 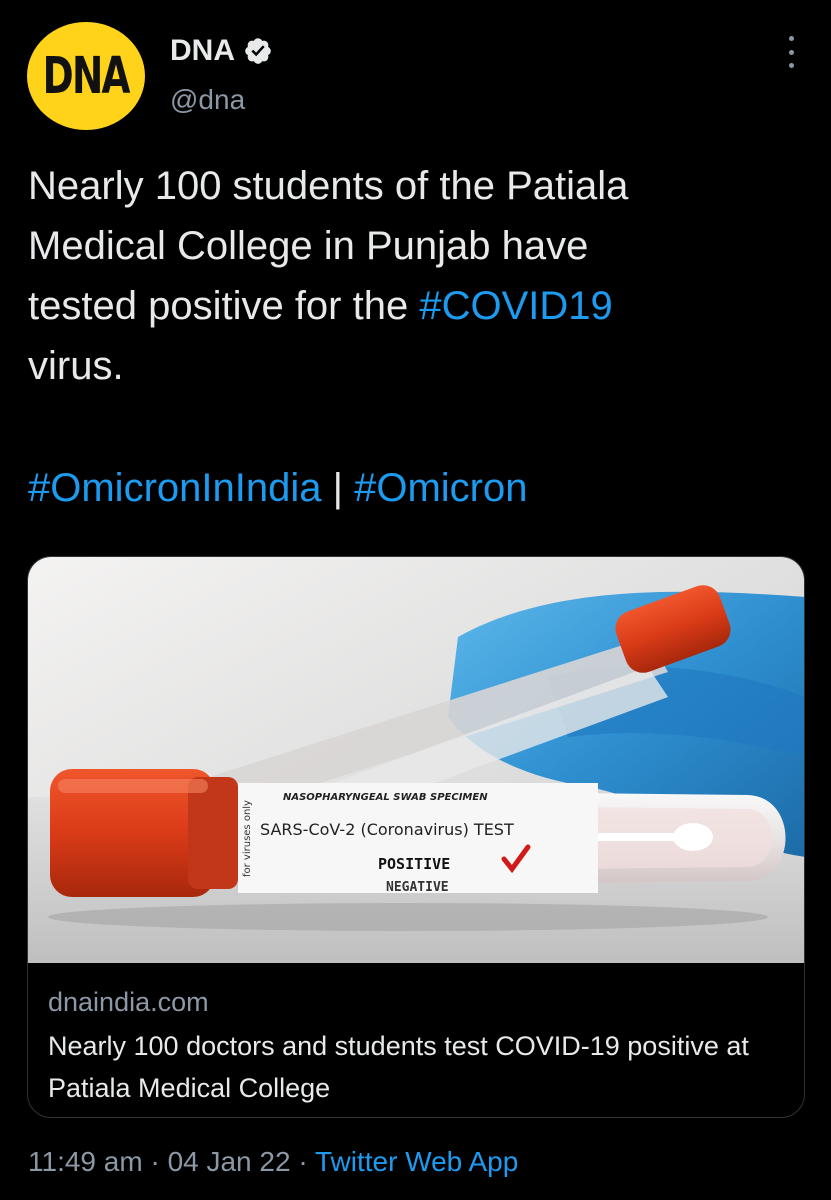 What do you see at coordinates (247, 838) in the screenshot?
I see `tube-label-side: for viruses only` at bounding box center [247, 838].